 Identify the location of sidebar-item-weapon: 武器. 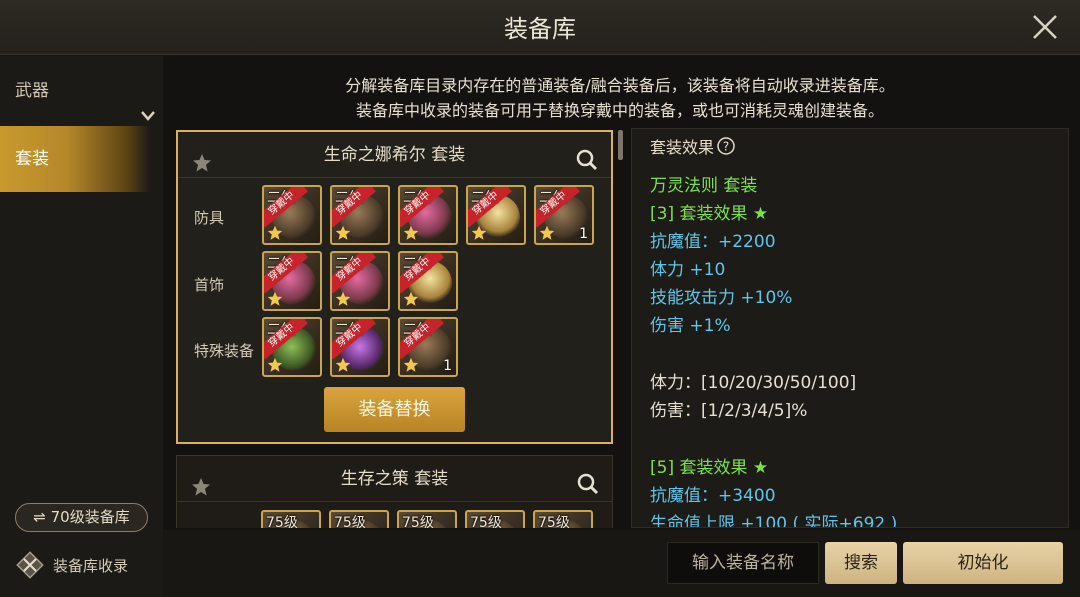
(81, 91).